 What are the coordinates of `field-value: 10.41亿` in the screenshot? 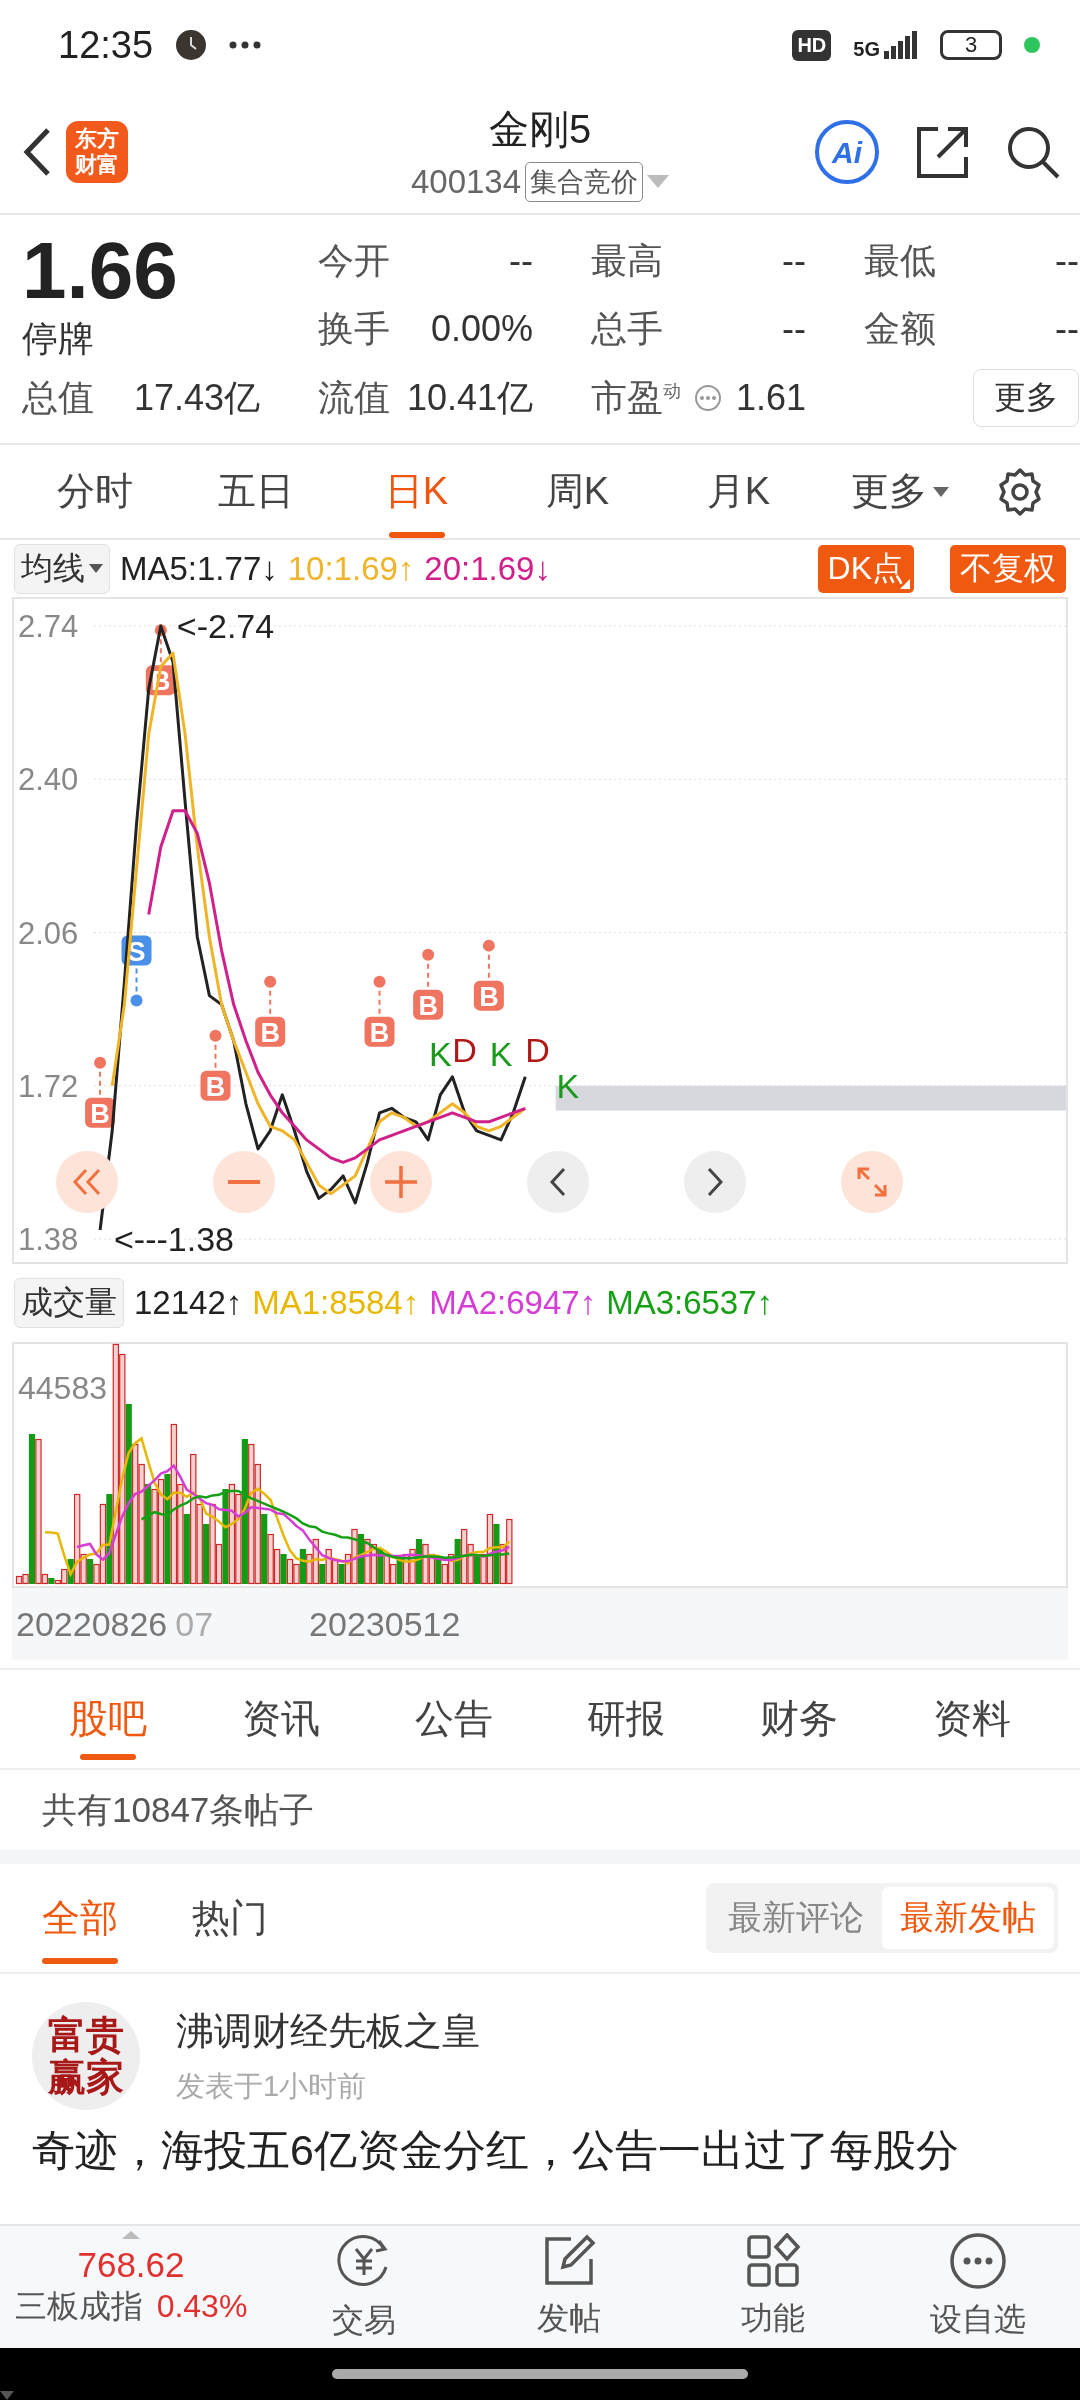 It's located at (469, 397).